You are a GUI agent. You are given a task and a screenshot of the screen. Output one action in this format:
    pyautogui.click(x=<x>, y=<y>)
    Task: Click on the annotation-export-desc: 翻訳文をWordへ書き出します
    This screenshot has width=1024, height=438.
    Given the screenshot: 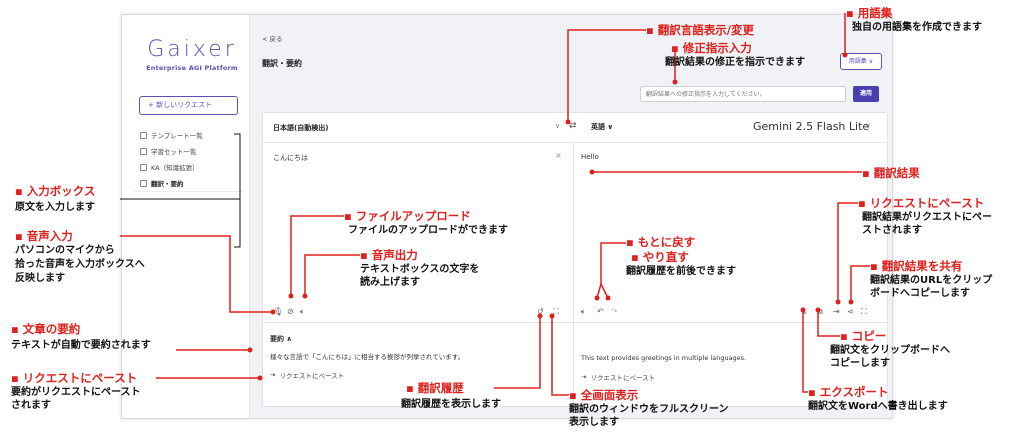 What is the action you would take?
    pyautogui.click(x=878, y=406)
    